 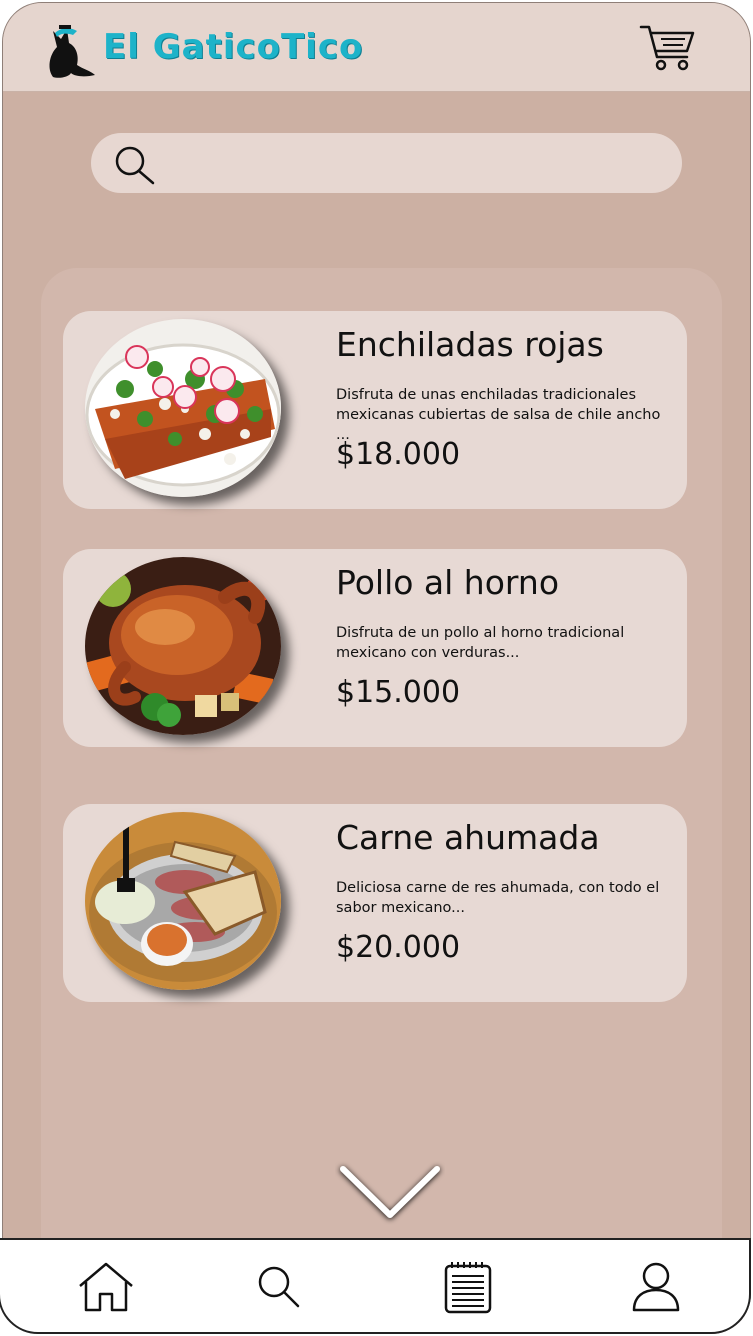 What do you see at coordinates (376, 47) in the screenshot?
I see `top-header: El GaticoTico` at bounding box center [376, 47].